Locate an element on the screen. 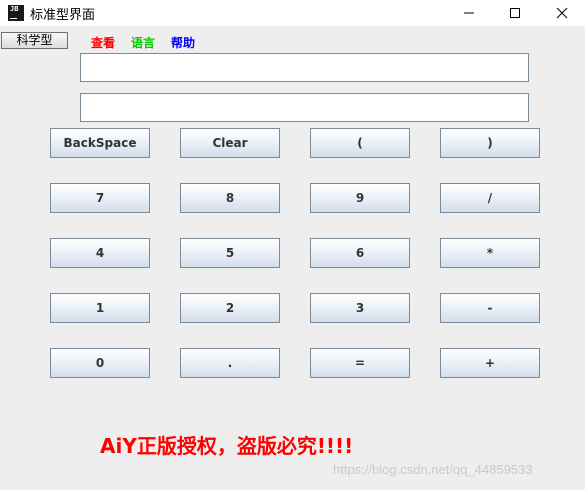  backspace-button: BackSpace is located at coordinates (100, 143).